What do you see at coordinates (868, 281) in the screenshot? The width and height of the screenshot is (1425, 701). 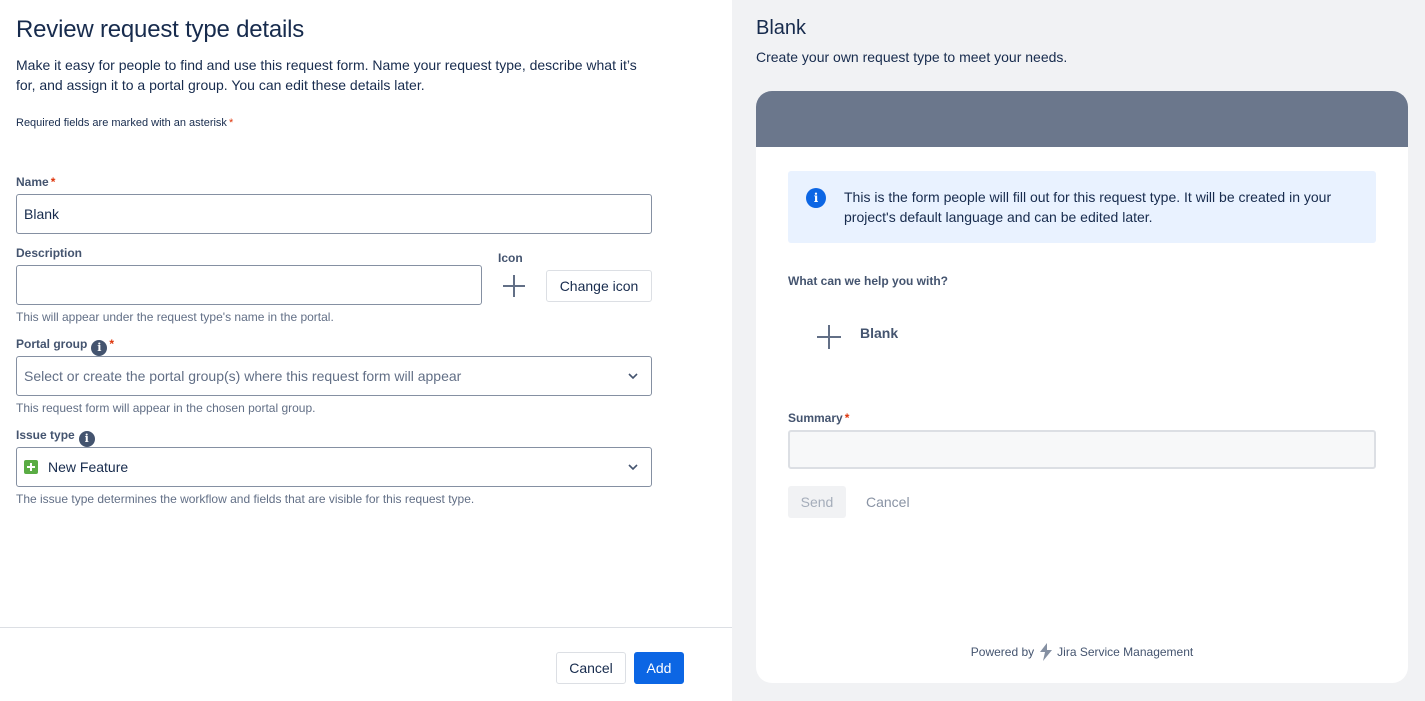 I see `help-label: What can we help you with?` at bounding box center [868, 281].